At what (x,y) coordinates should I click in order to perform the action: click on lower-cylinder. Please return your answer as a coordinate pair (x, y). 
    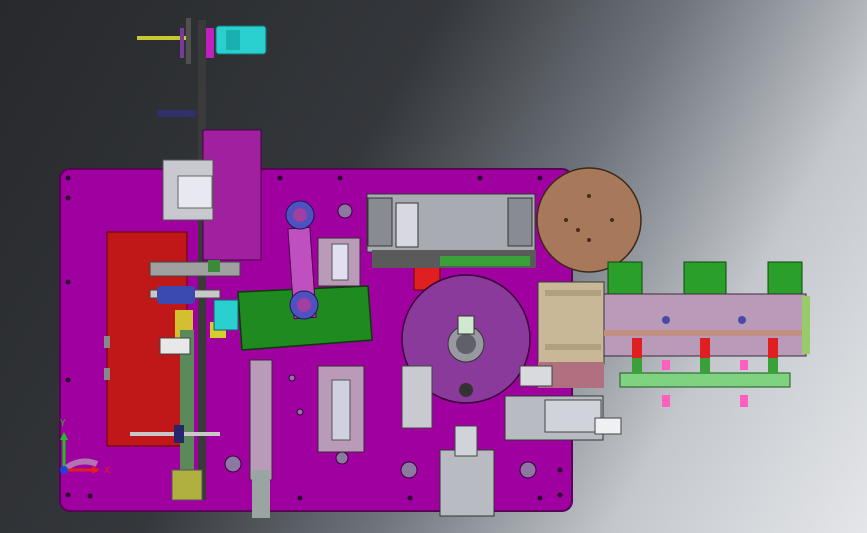
    Looking at the image, I should click on (467, 483).